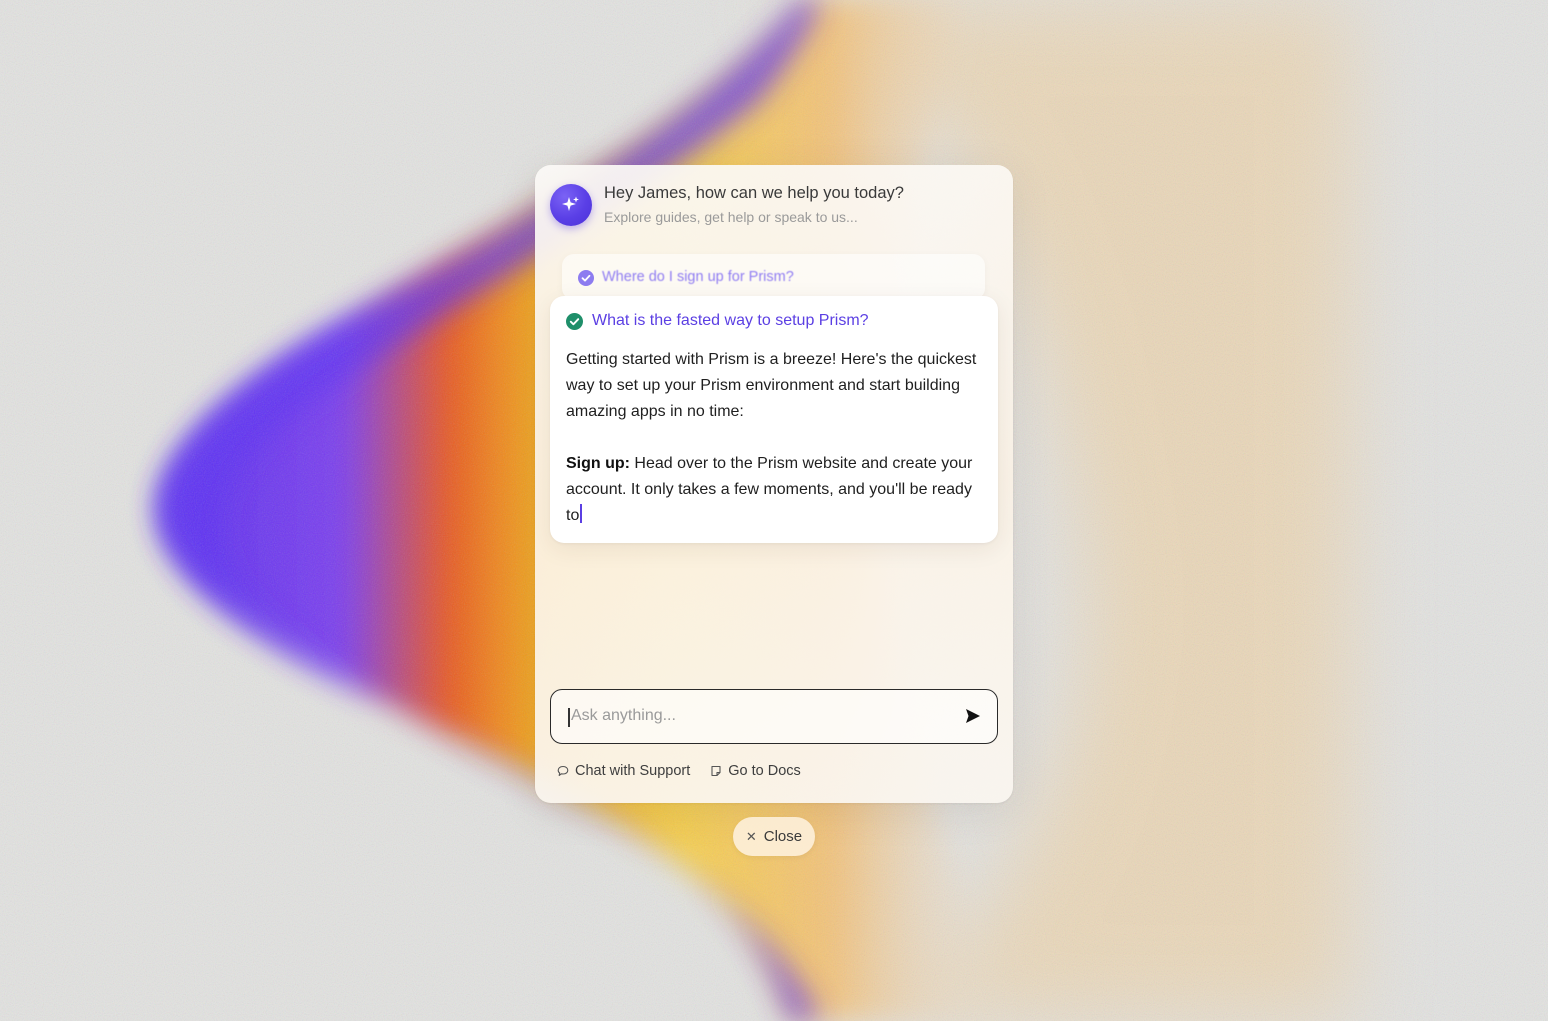 The height and width of the screenshot is (1021, 1548). I want to click on chat-with-support-link: Chat with Support, so click(623, 771).